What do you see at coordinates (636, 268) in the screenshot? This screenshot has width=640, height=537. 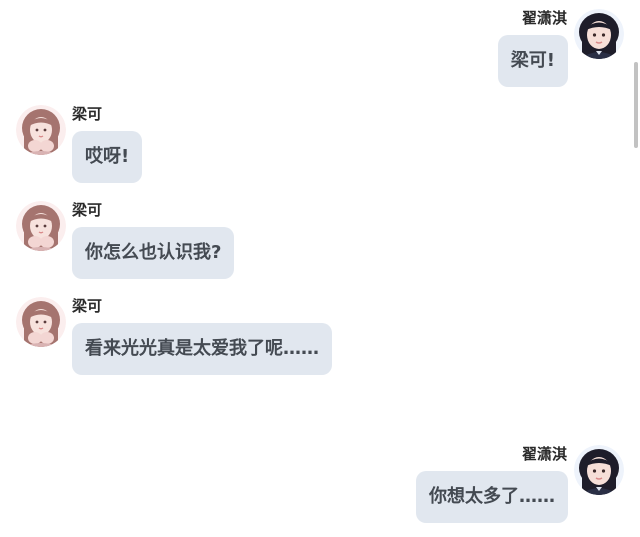 I see `scrollbar` at bounding box center [636, 268].